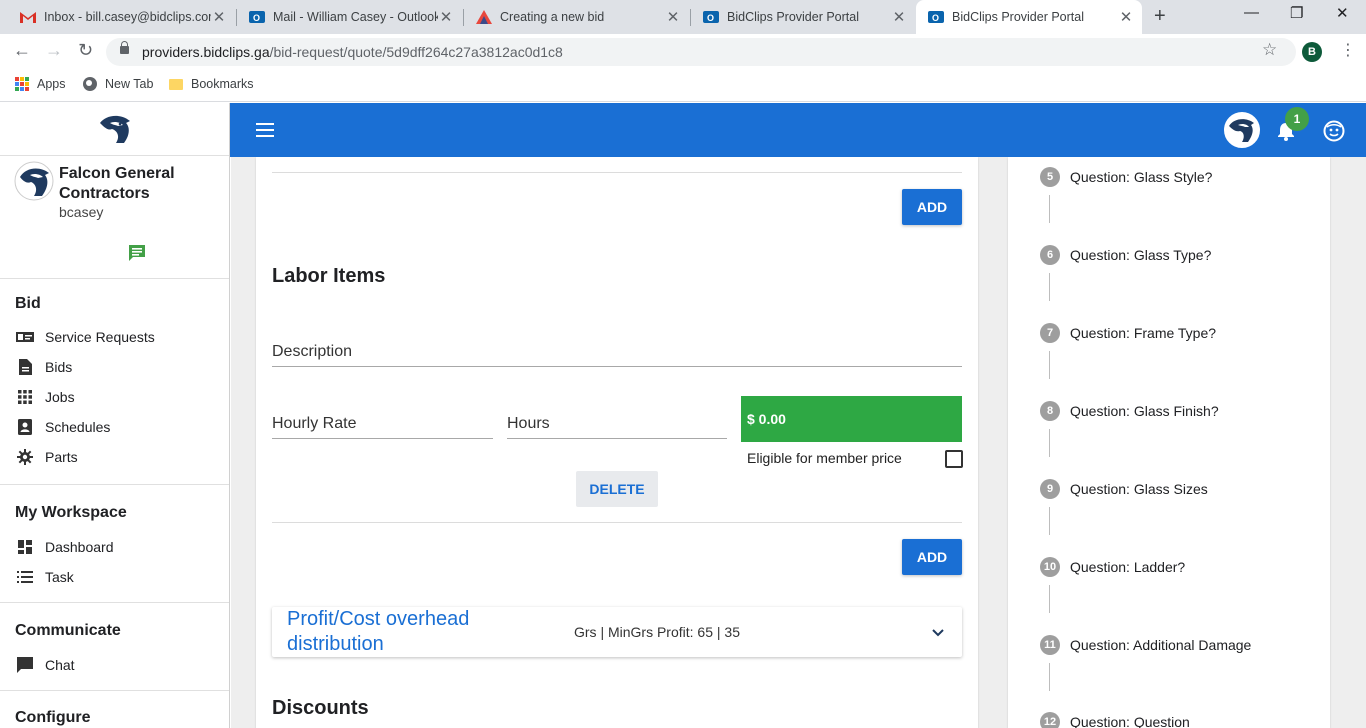  I want to click on question-step: 12 Question: Question, so click(1115, 720).